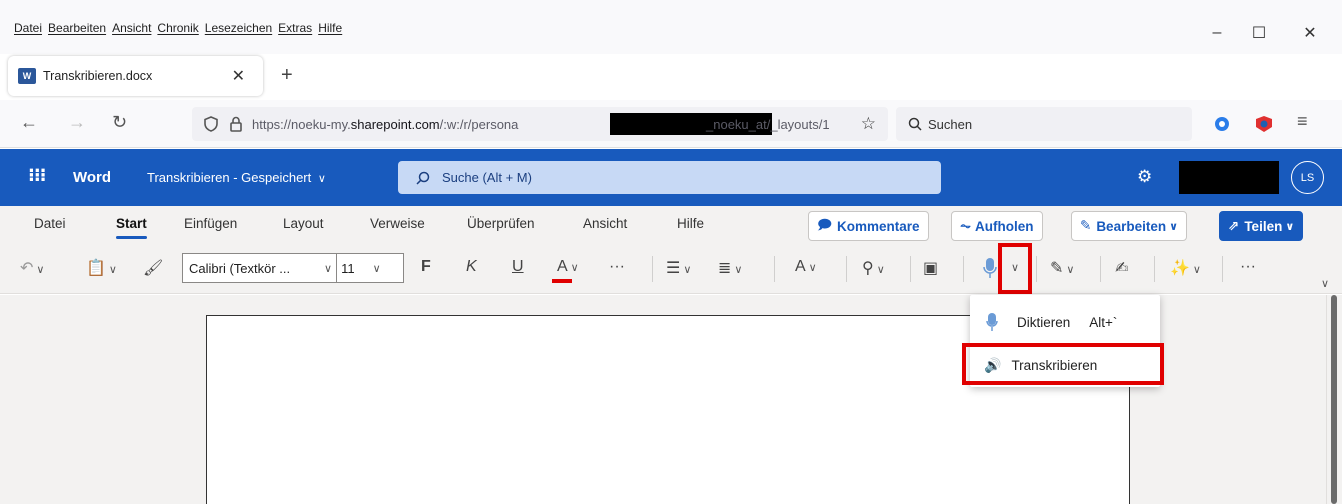  What do you see at coordinates (101, 268) in the screenshot?
I see `clipboard-icon: 📋 ∨` at bounding box center [101, 268].